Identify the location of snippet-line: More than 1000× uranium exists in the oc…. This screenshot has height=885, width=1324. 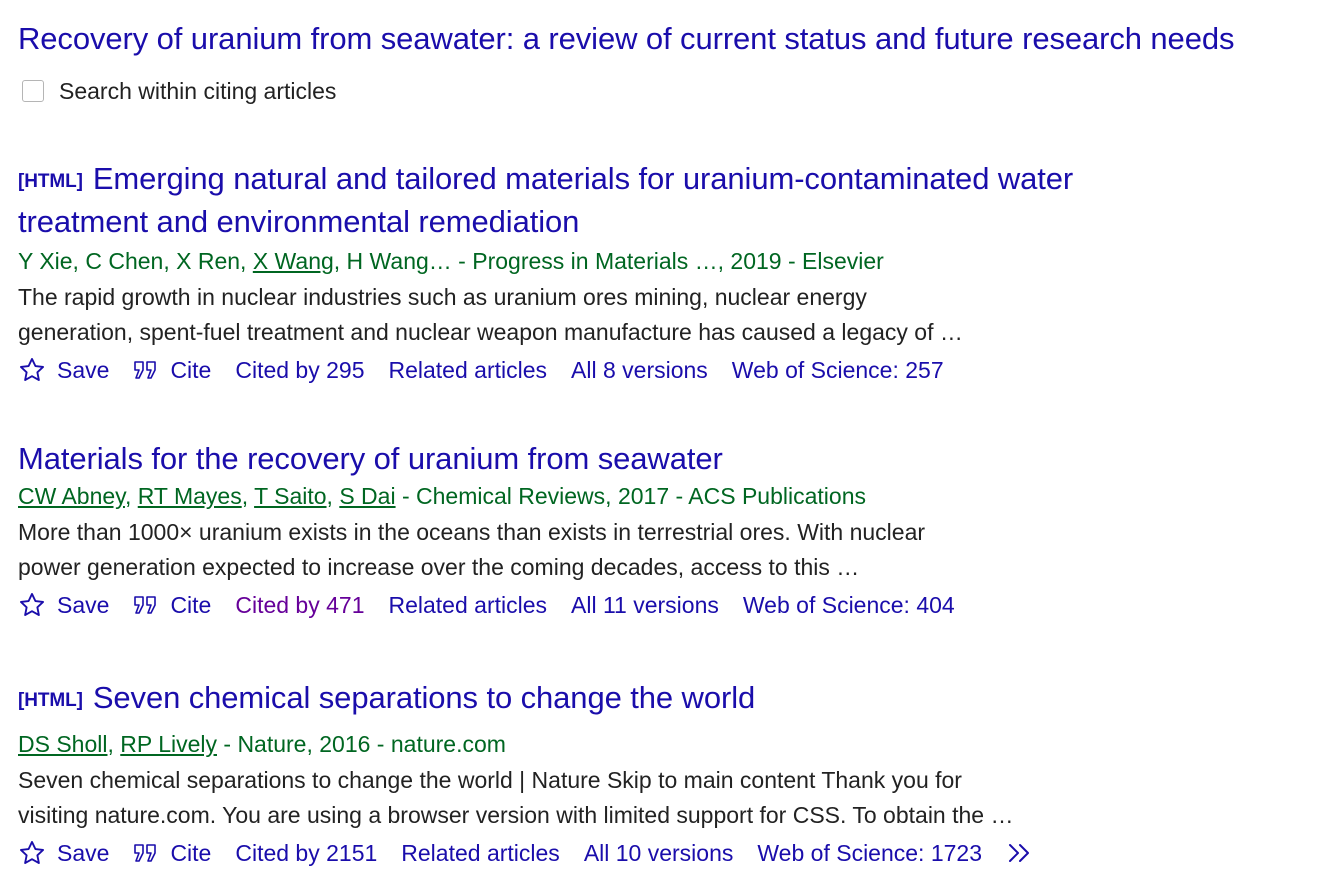
(472, 532).